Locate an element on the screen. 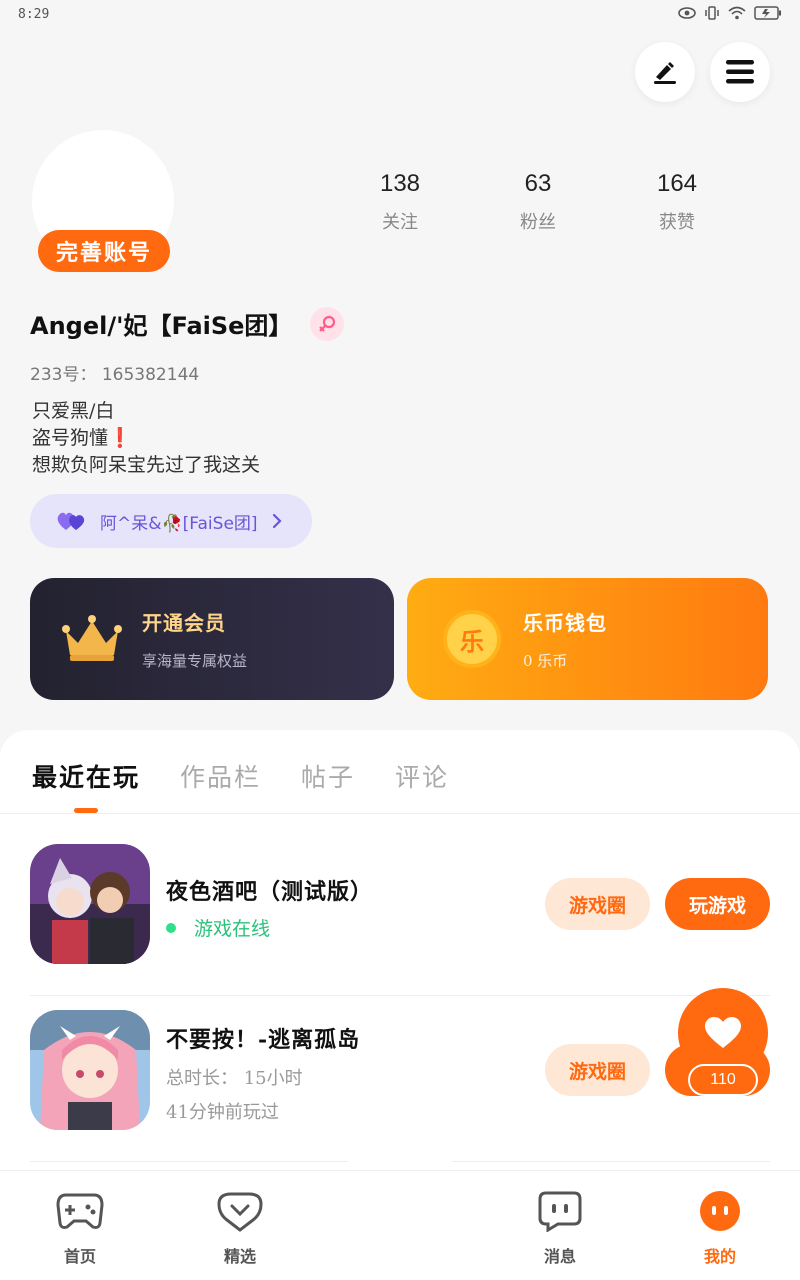  divider is located at coordinates (400, 813).